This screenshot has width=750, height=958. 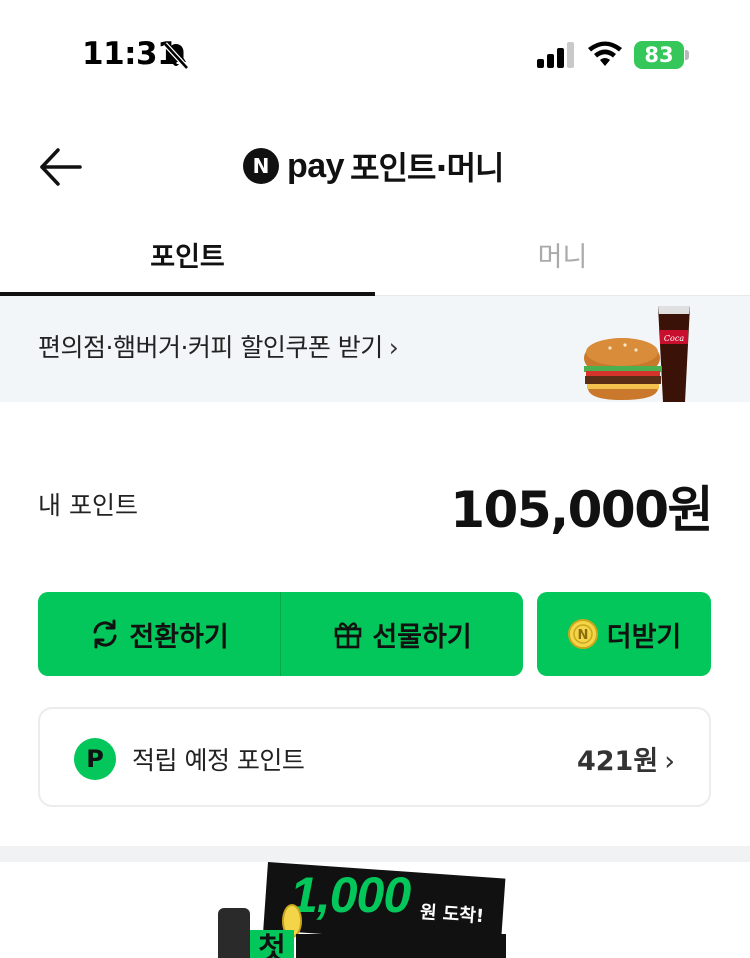 What do you see at coordinates (637, 354) in the screenshot?
I see `burger-cola-image: Coca` at bounding box center [637, 354].